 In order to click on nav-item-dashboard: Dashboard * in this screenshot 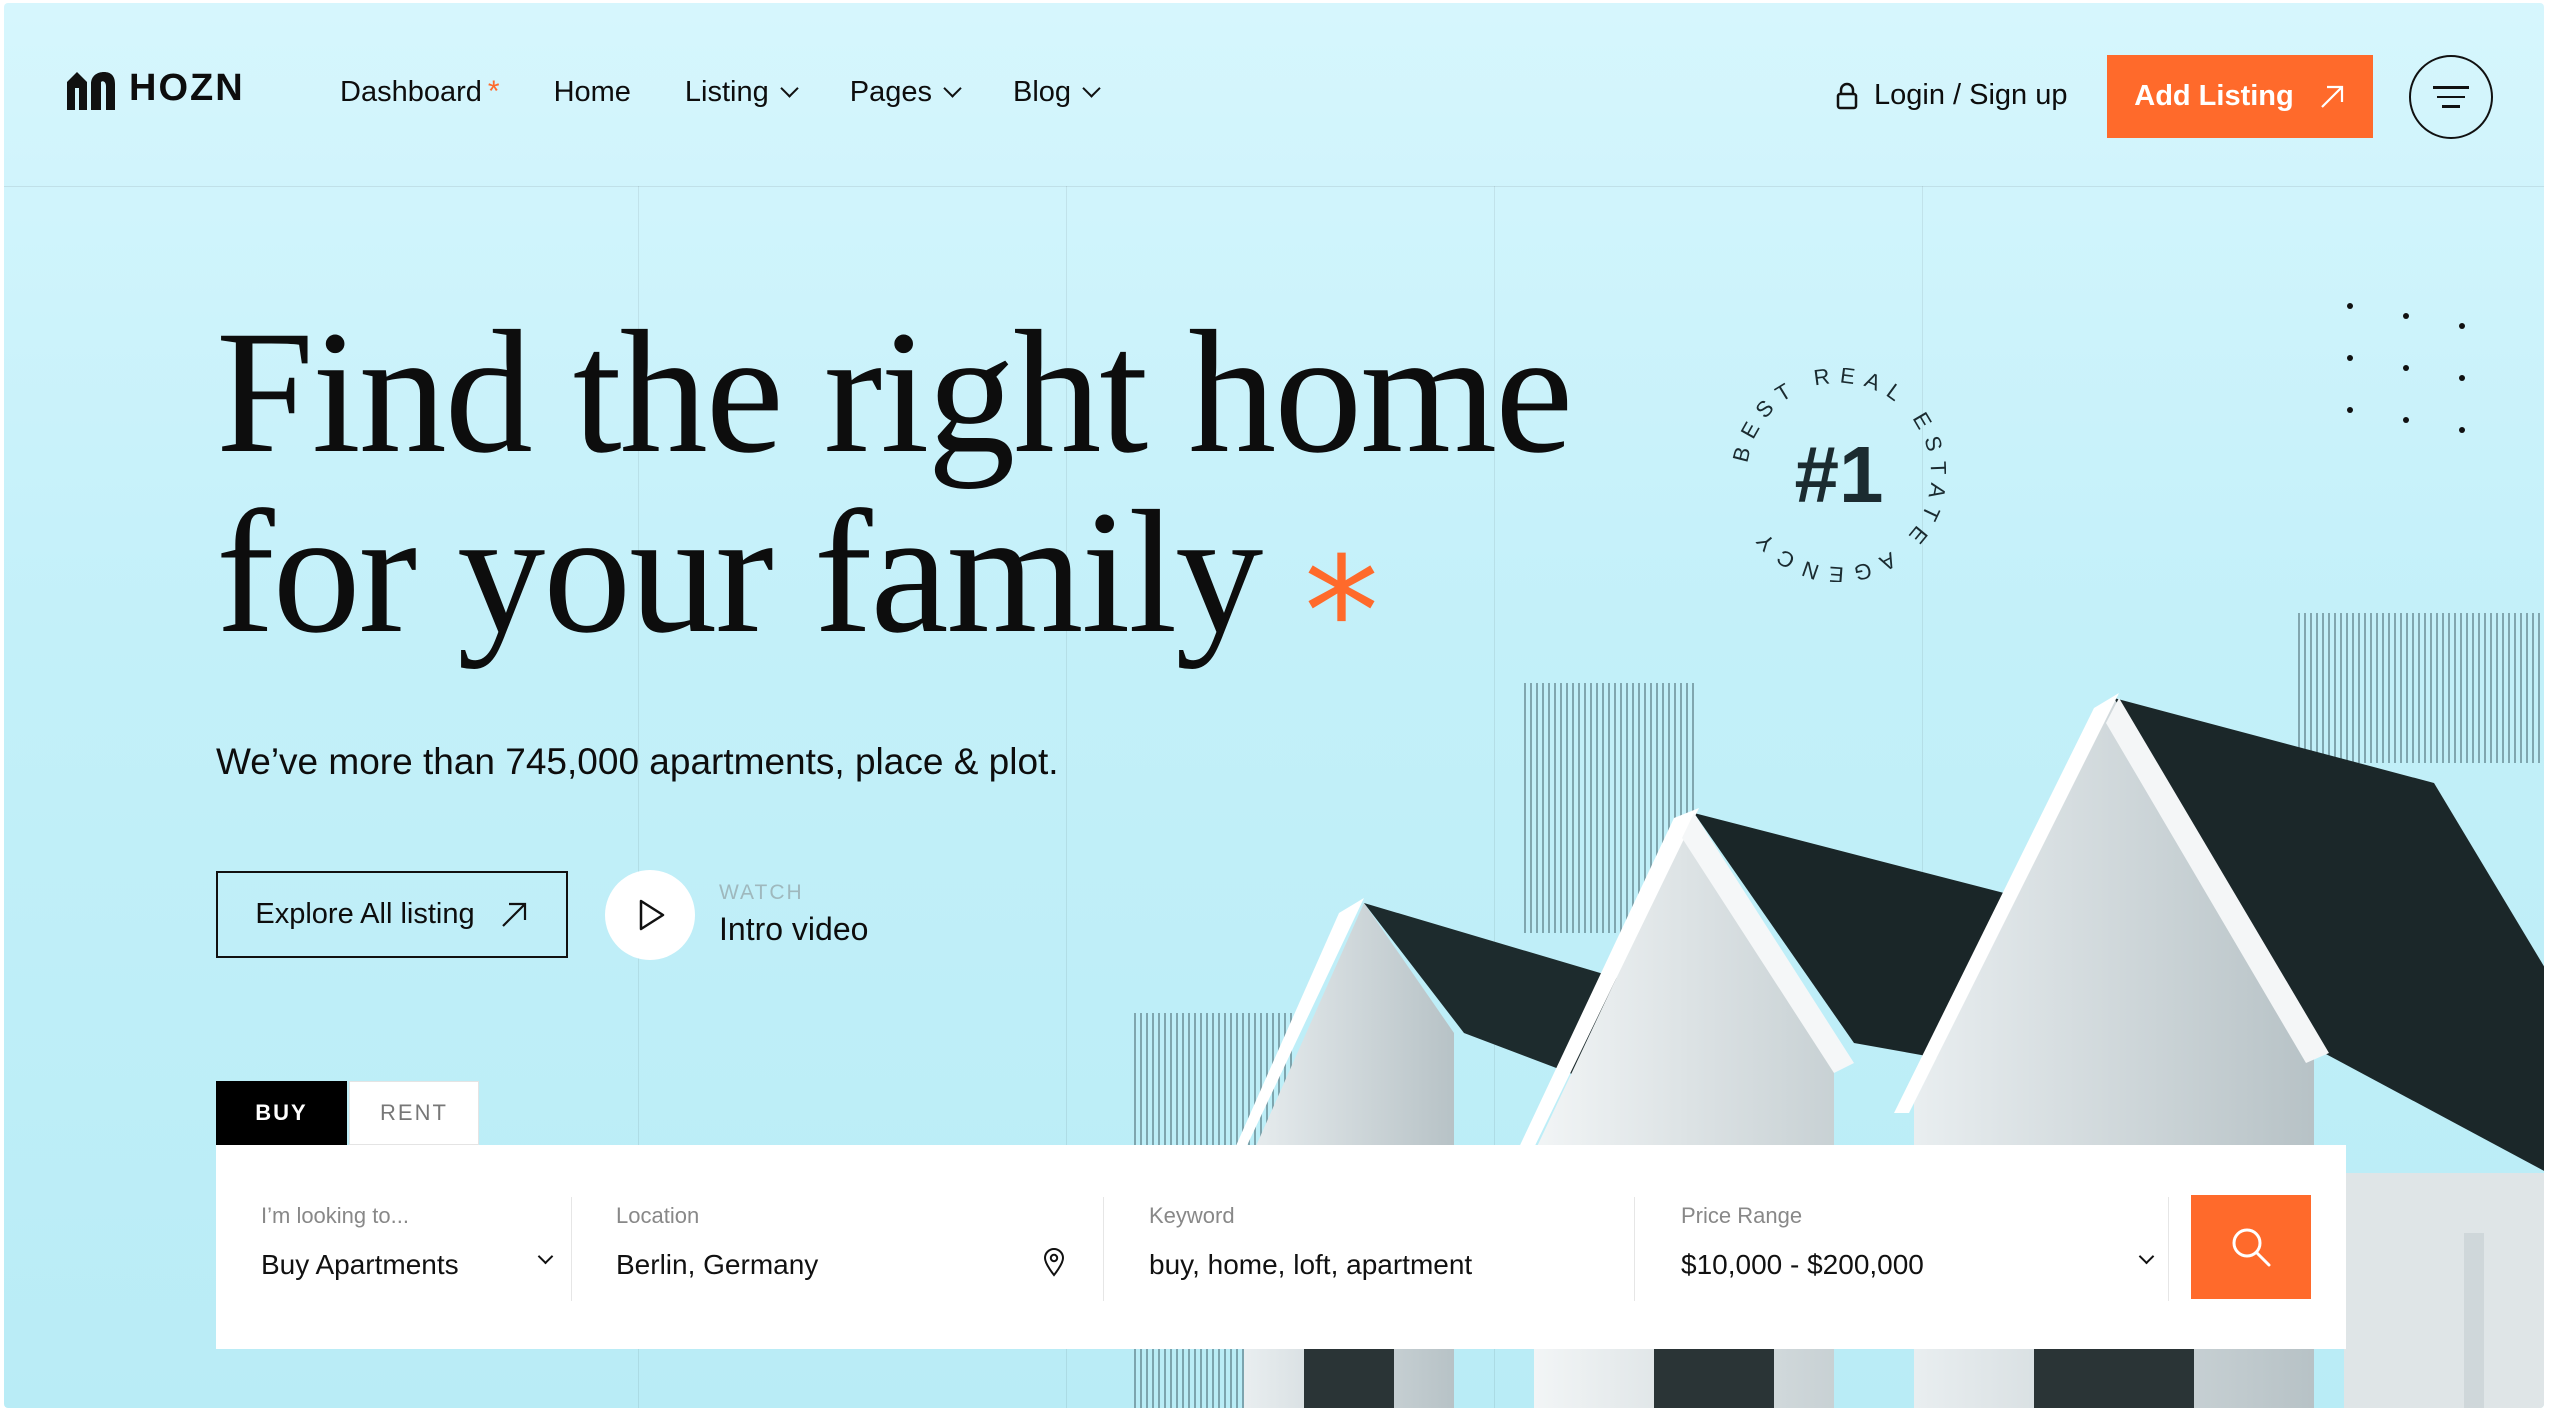, I will do `click(420, 92)`.